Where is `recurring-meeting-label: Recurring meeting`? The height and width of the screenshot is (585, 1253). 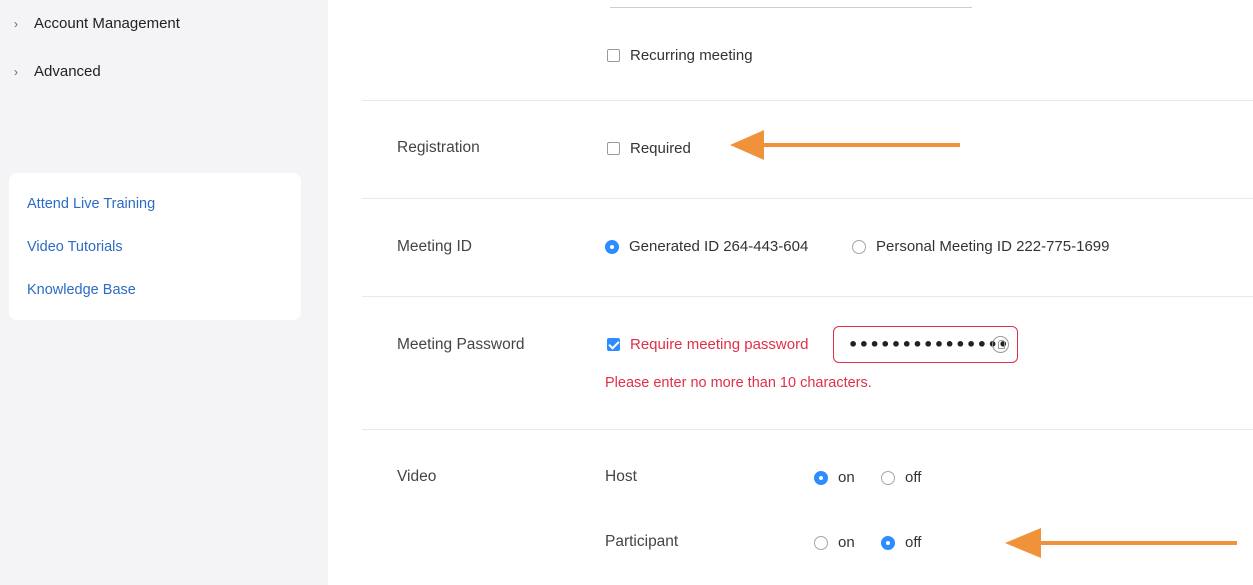 recurring-meeting-label: Recurring meeting is located at coordinates (691, 55).